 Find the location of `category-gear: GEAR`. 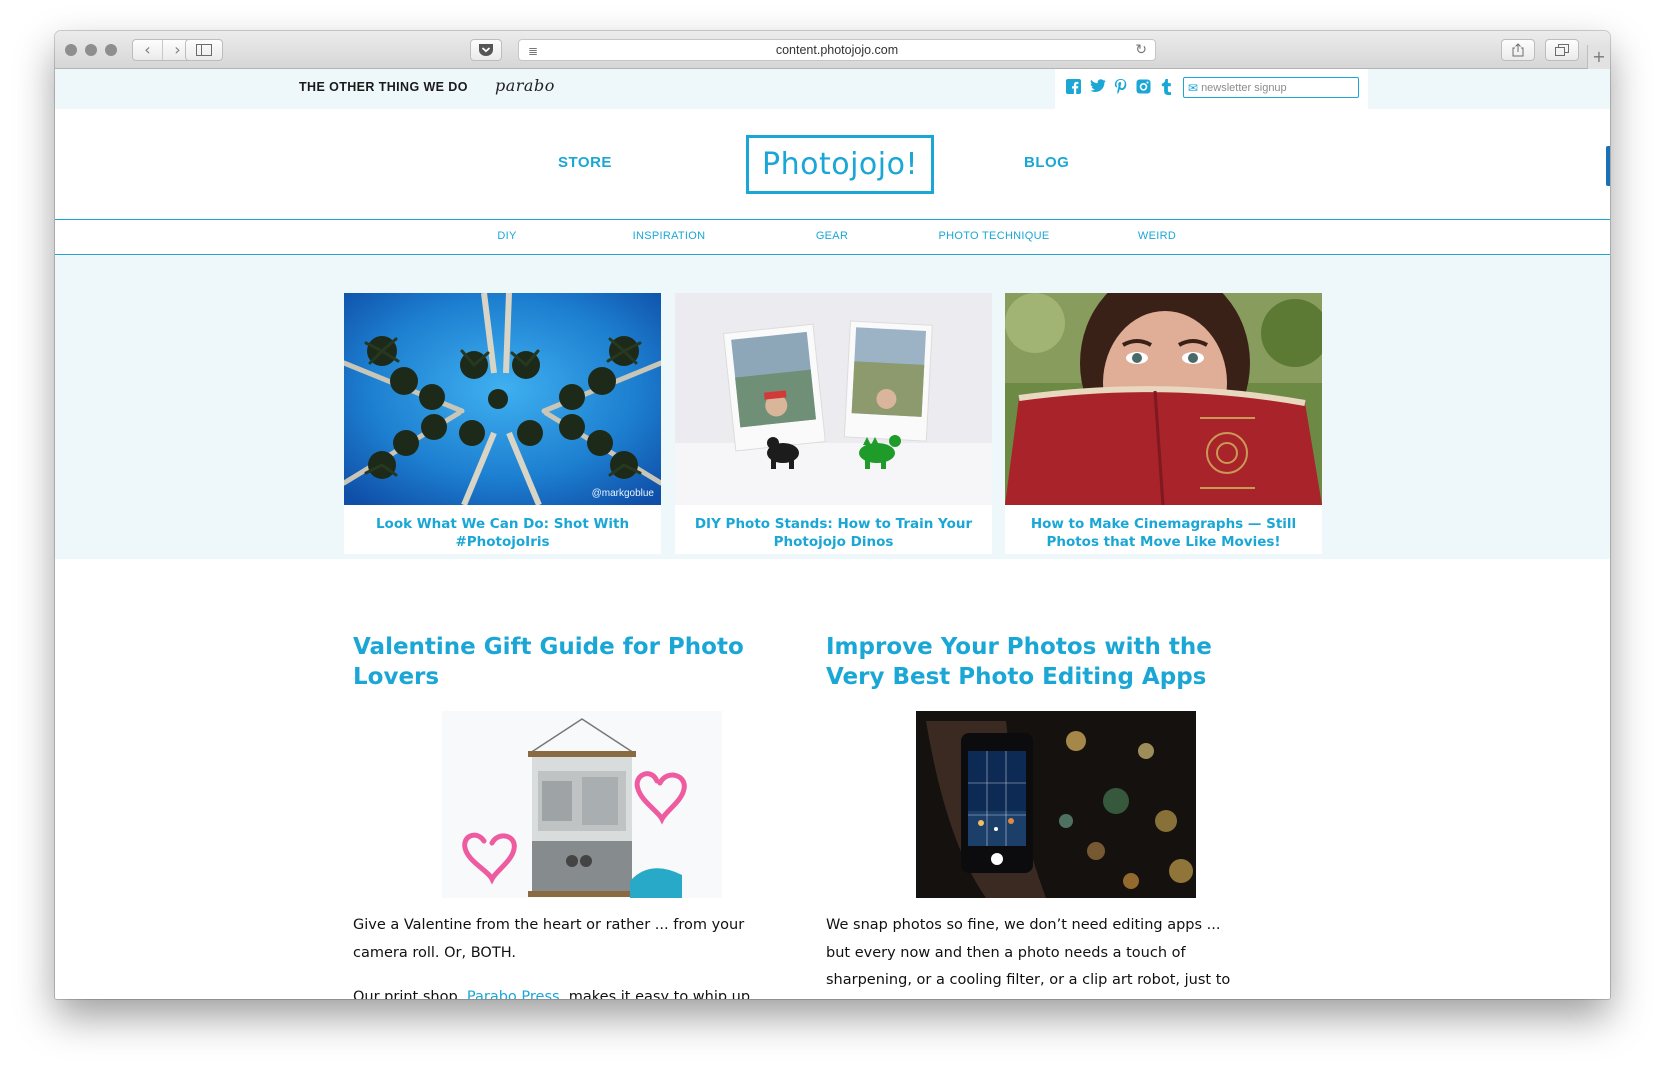

category-gear: GEAR is located at coordinates (832, 236).